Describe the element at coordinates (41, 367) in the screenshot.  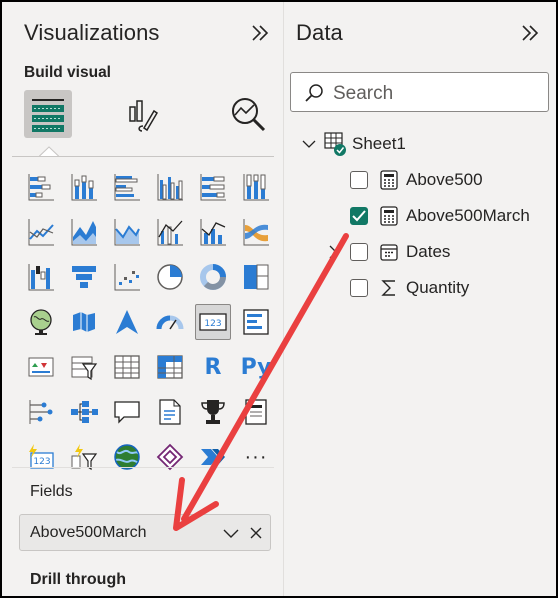
I see `kpi-icon` at that location.